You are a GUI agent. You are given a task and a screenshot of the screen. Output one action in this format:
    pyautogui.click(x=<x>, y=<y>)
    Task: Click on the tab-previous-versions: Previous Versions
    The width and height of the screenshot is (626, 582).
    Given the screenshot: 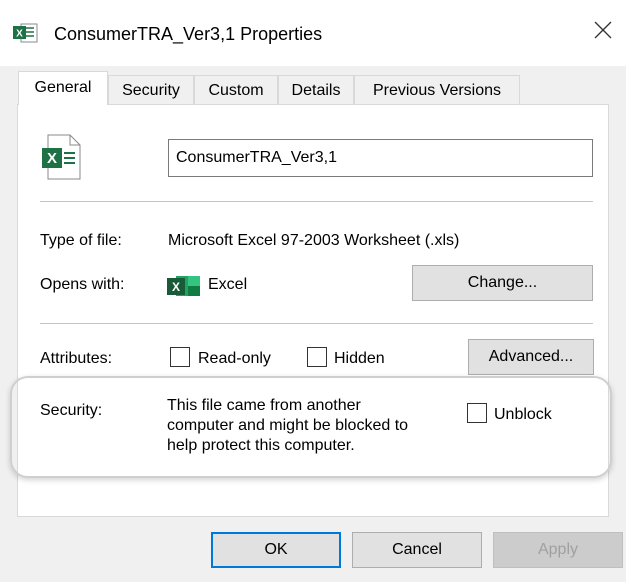 What is the action you would take?
    pyautogui.click(x=437, y=89)
    